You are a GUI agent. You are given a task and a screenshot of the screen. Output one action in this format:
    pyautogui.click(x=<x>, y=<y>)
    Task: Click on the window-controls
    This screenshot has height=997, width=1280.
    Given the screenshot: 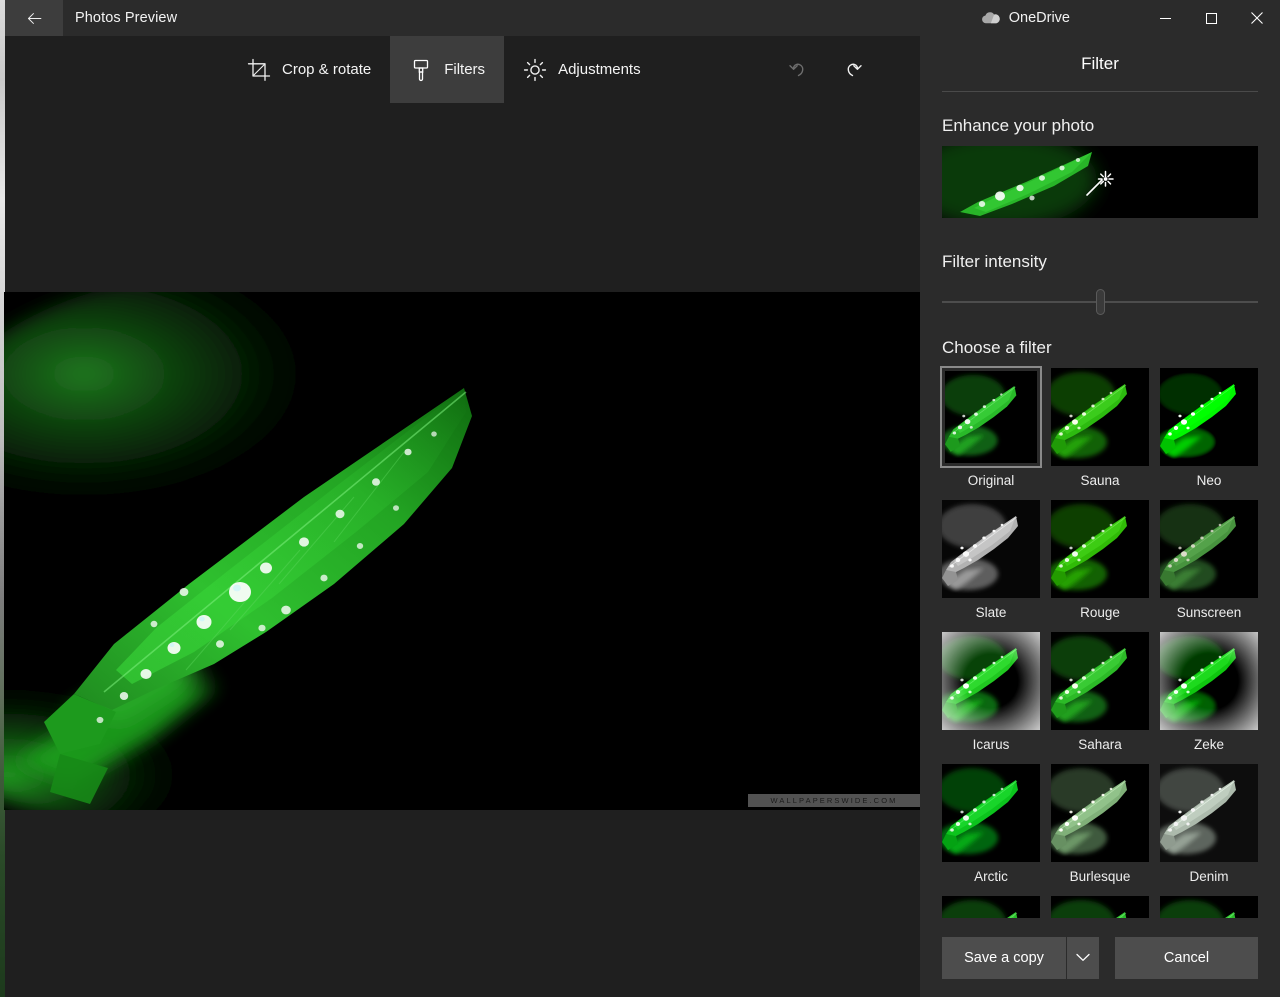 What is the action you would take?
    pyautogui.click(x=1211, y=18)
    